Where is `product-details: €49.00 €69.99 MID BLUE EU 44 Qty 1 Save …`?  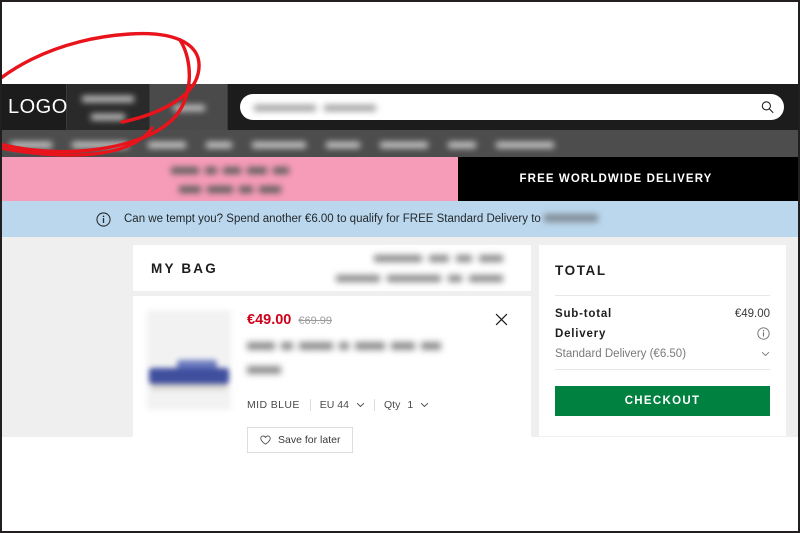 product-details: €49.00 €69.99 MID BLUE EU 44 Qty 1 Save … is located at coordinates (374, 381).